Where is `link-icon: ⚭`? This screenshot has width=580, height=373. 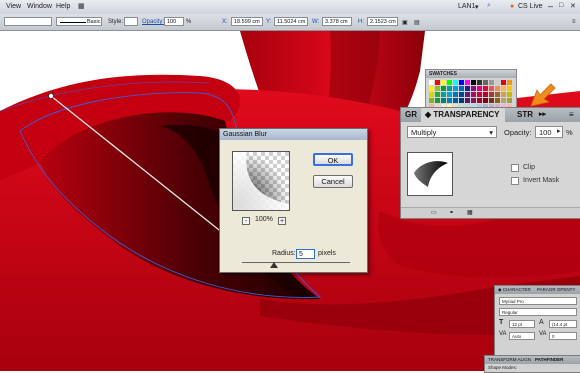 link-icon: ⚭ is located at coordinates (451, 212).